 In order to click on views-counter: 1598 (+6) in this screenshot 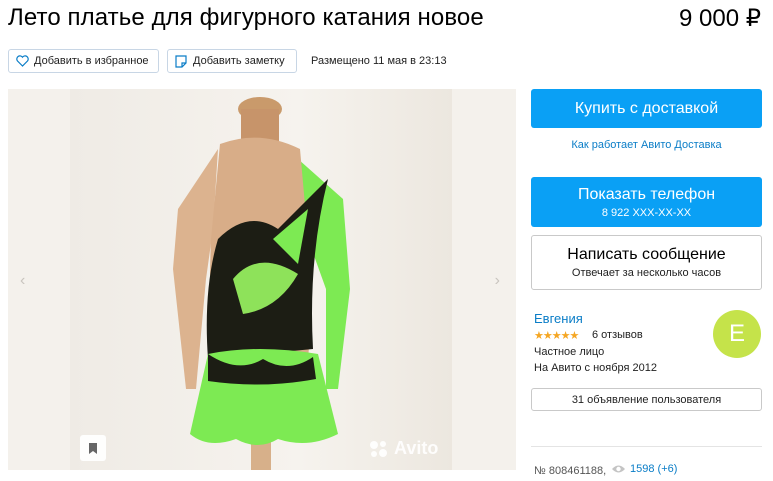, I will do `click(644, 469)`.